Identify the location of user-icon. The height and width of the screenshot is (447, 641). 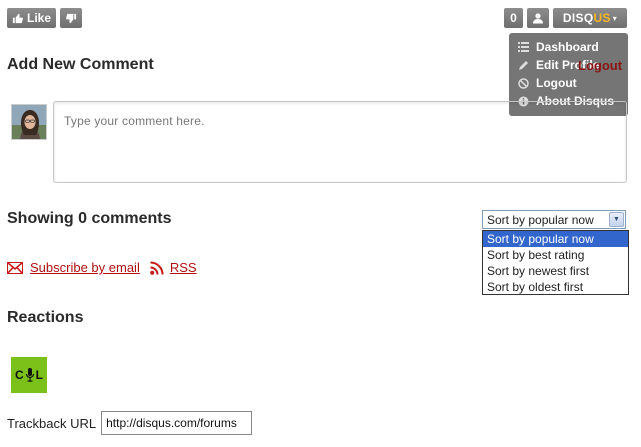
(538, 18).